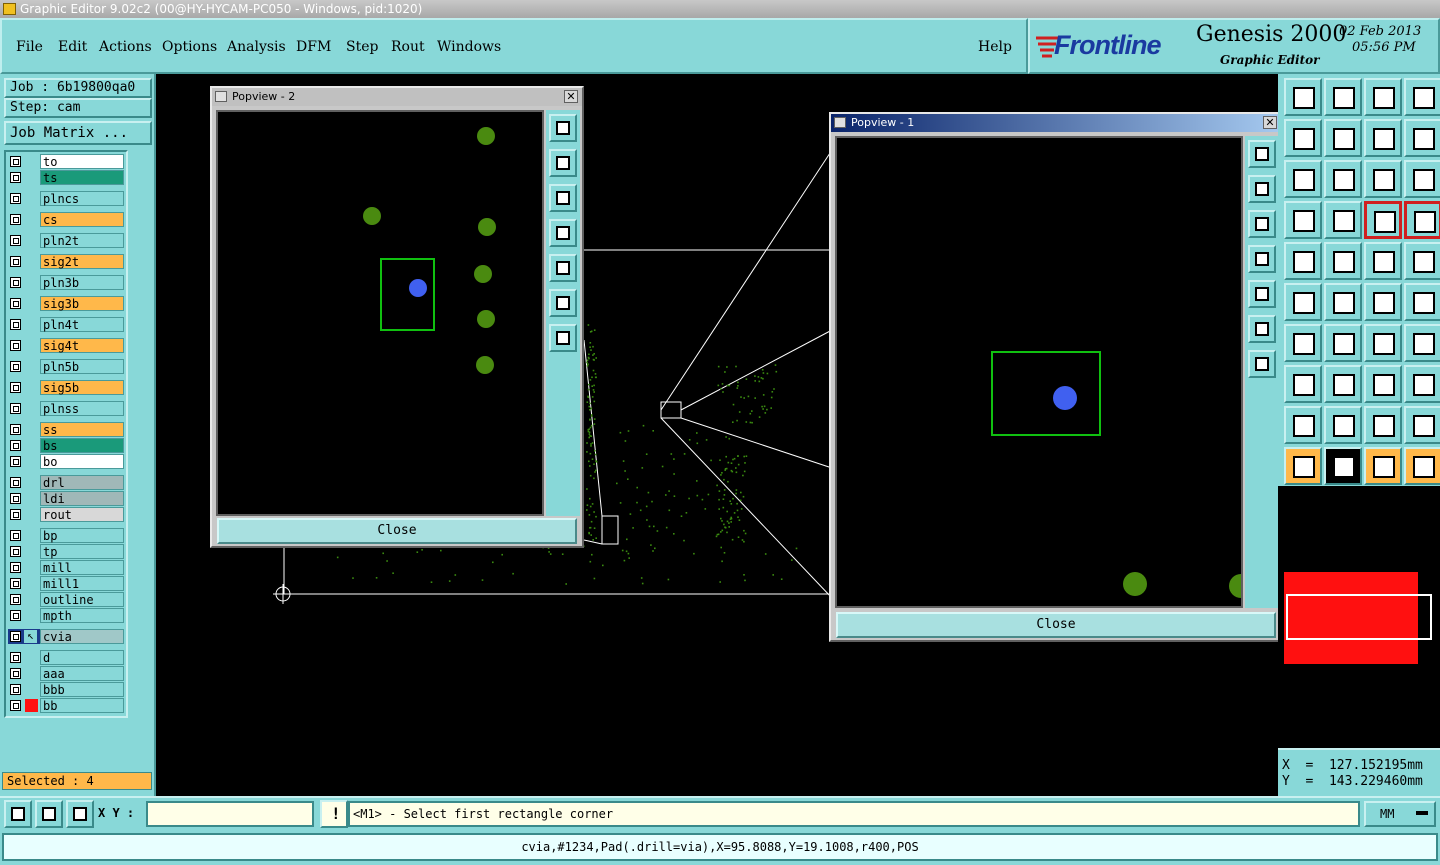 This screenshot has width=1440, height=865. What do you see at coordinates (66, 551) in the screenshot?
I see `layer-row-tp: tp` at bounding box center [66, 551].